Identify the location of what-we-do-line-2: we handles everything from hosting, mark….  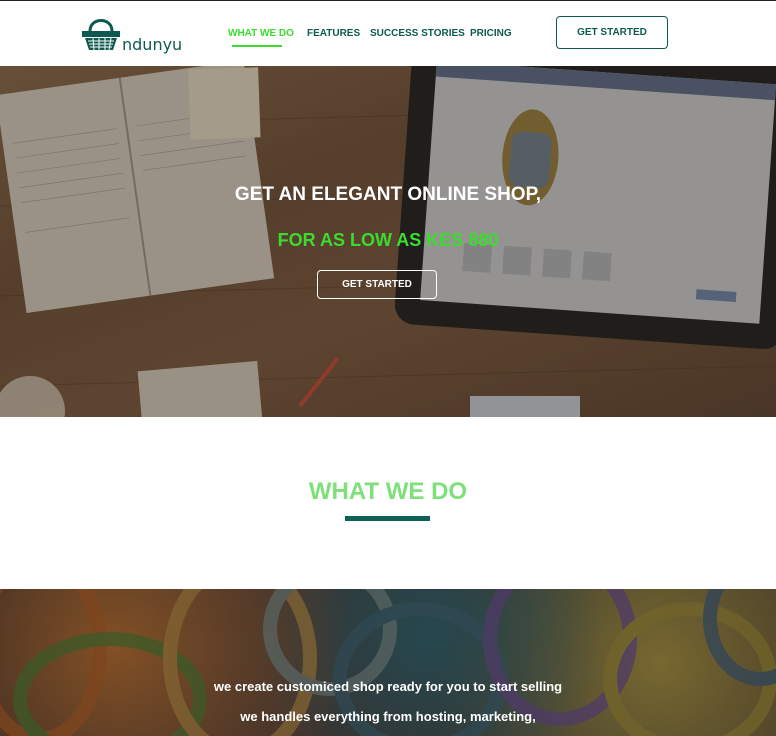
(388, 716).